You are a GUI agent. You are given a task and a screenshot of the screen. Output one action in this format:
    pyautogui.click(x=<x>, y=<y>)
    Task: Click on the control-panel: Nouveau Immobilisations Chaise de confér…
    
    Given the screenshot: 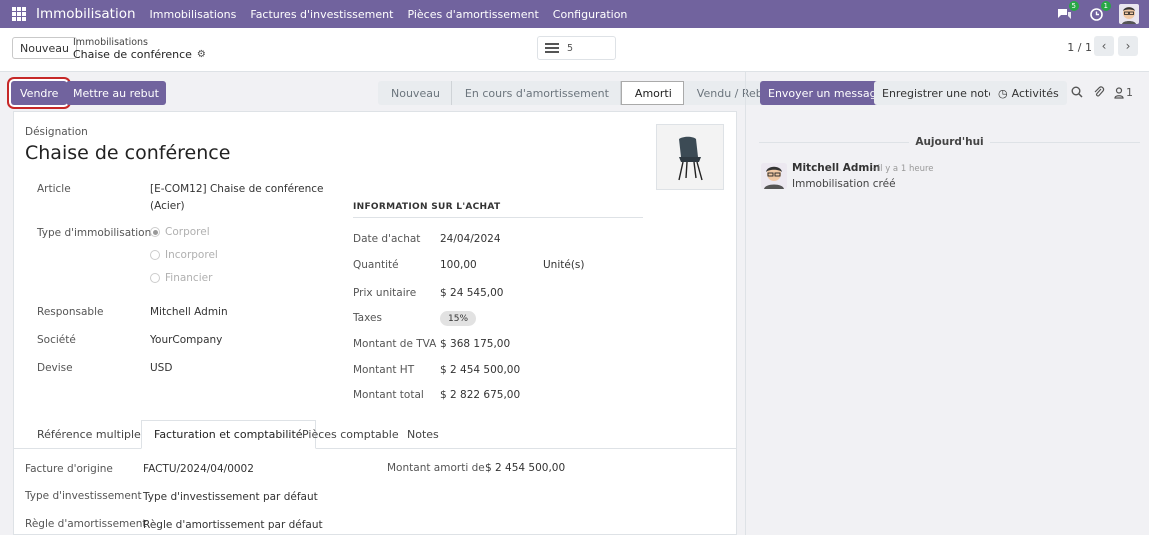 What is the action you would take?
    pyautogui.click(x=574, y=50)
    